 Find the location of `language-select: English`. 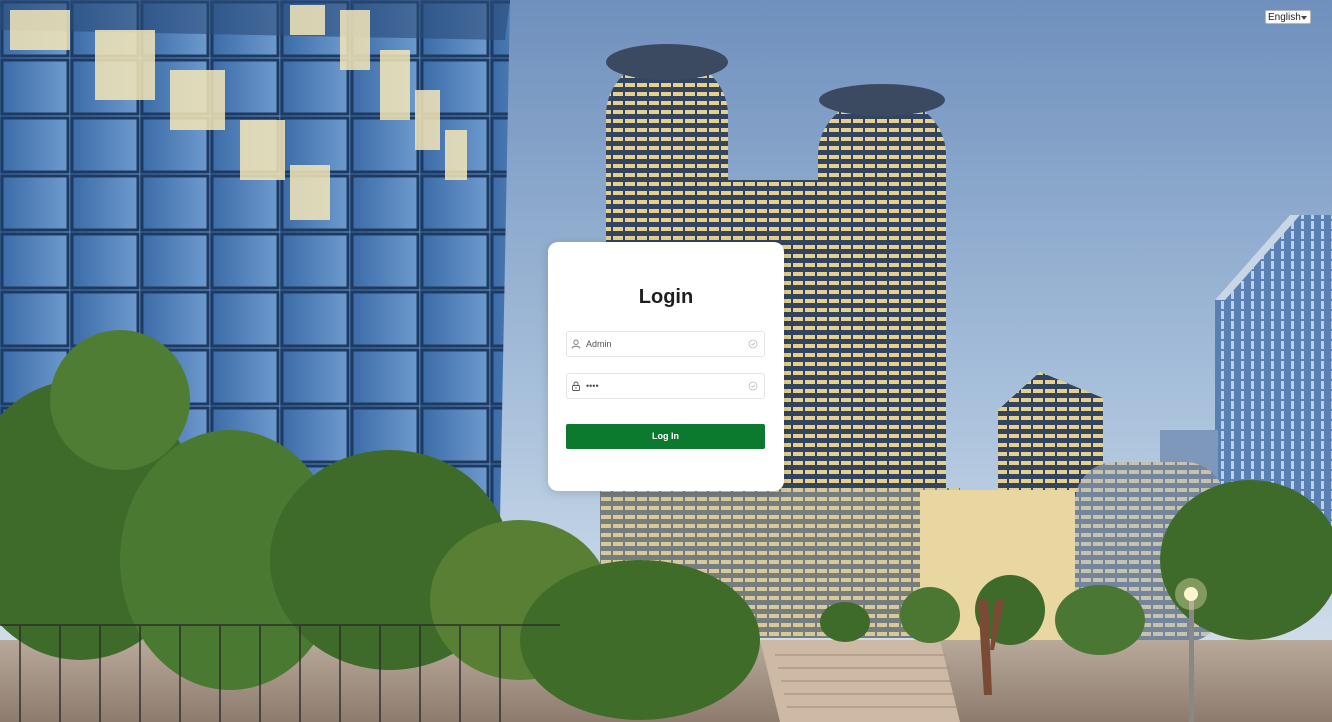

language-select: English is located at coordinates (1288, 17).